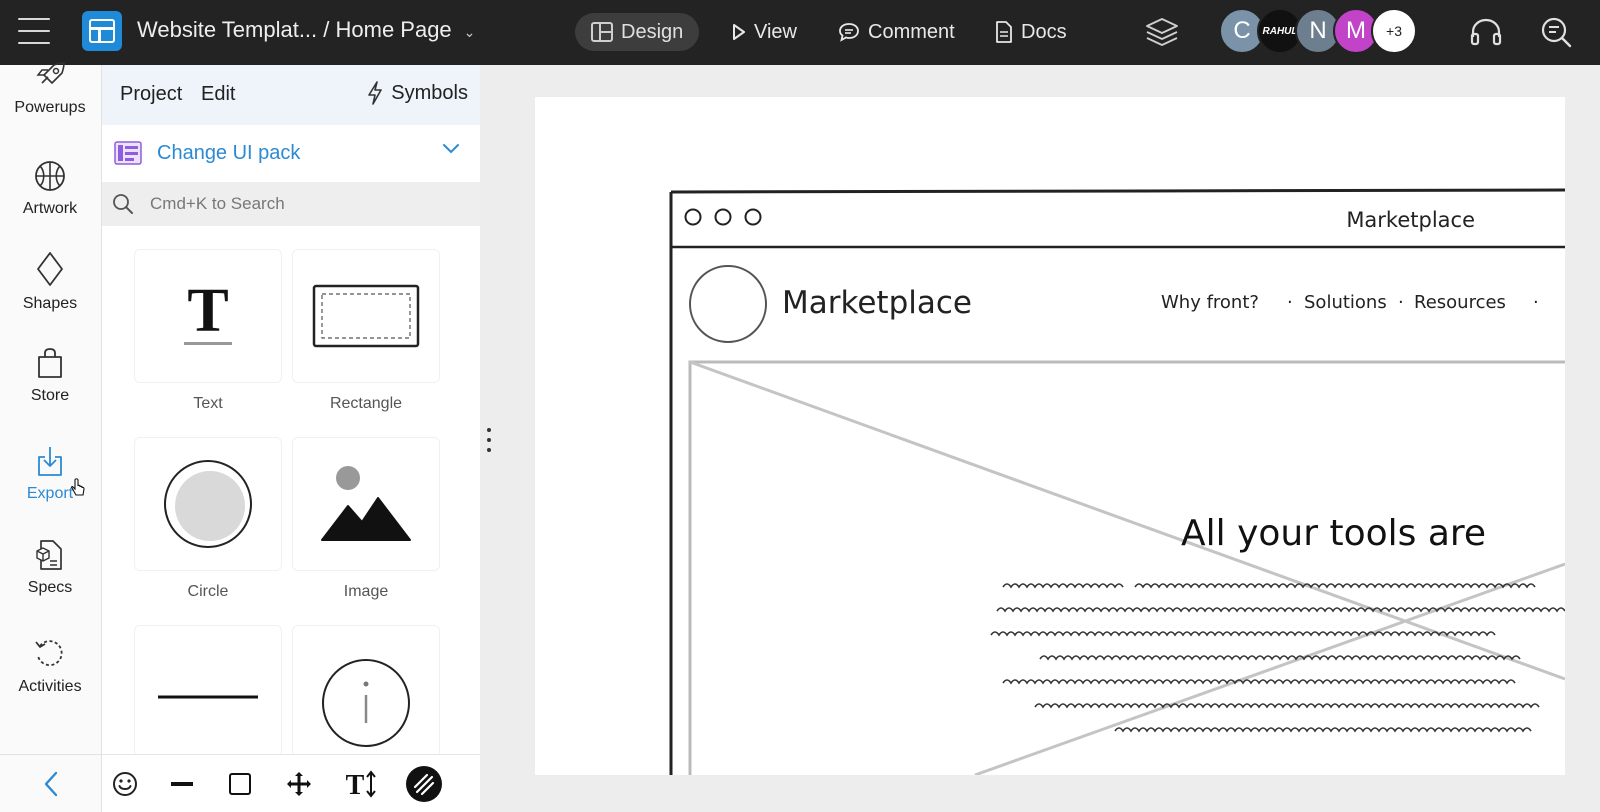  Describe the element at coordinates (291, 95) in the screenshot. I see `panel-tab-bar: Project Edit Symbols` at that location.